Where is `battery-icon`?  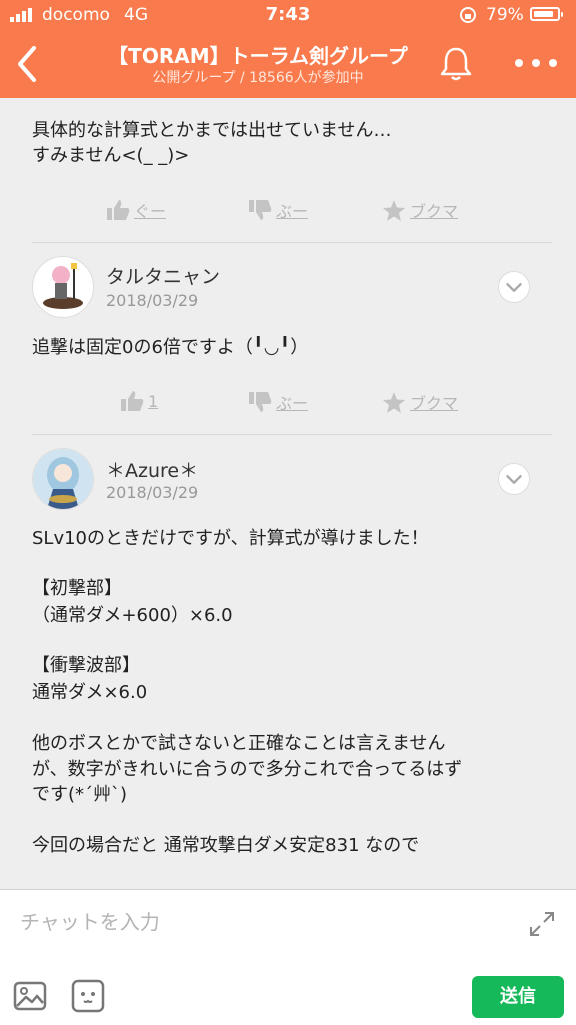
battery-icon is located at coordinates (546, 14).